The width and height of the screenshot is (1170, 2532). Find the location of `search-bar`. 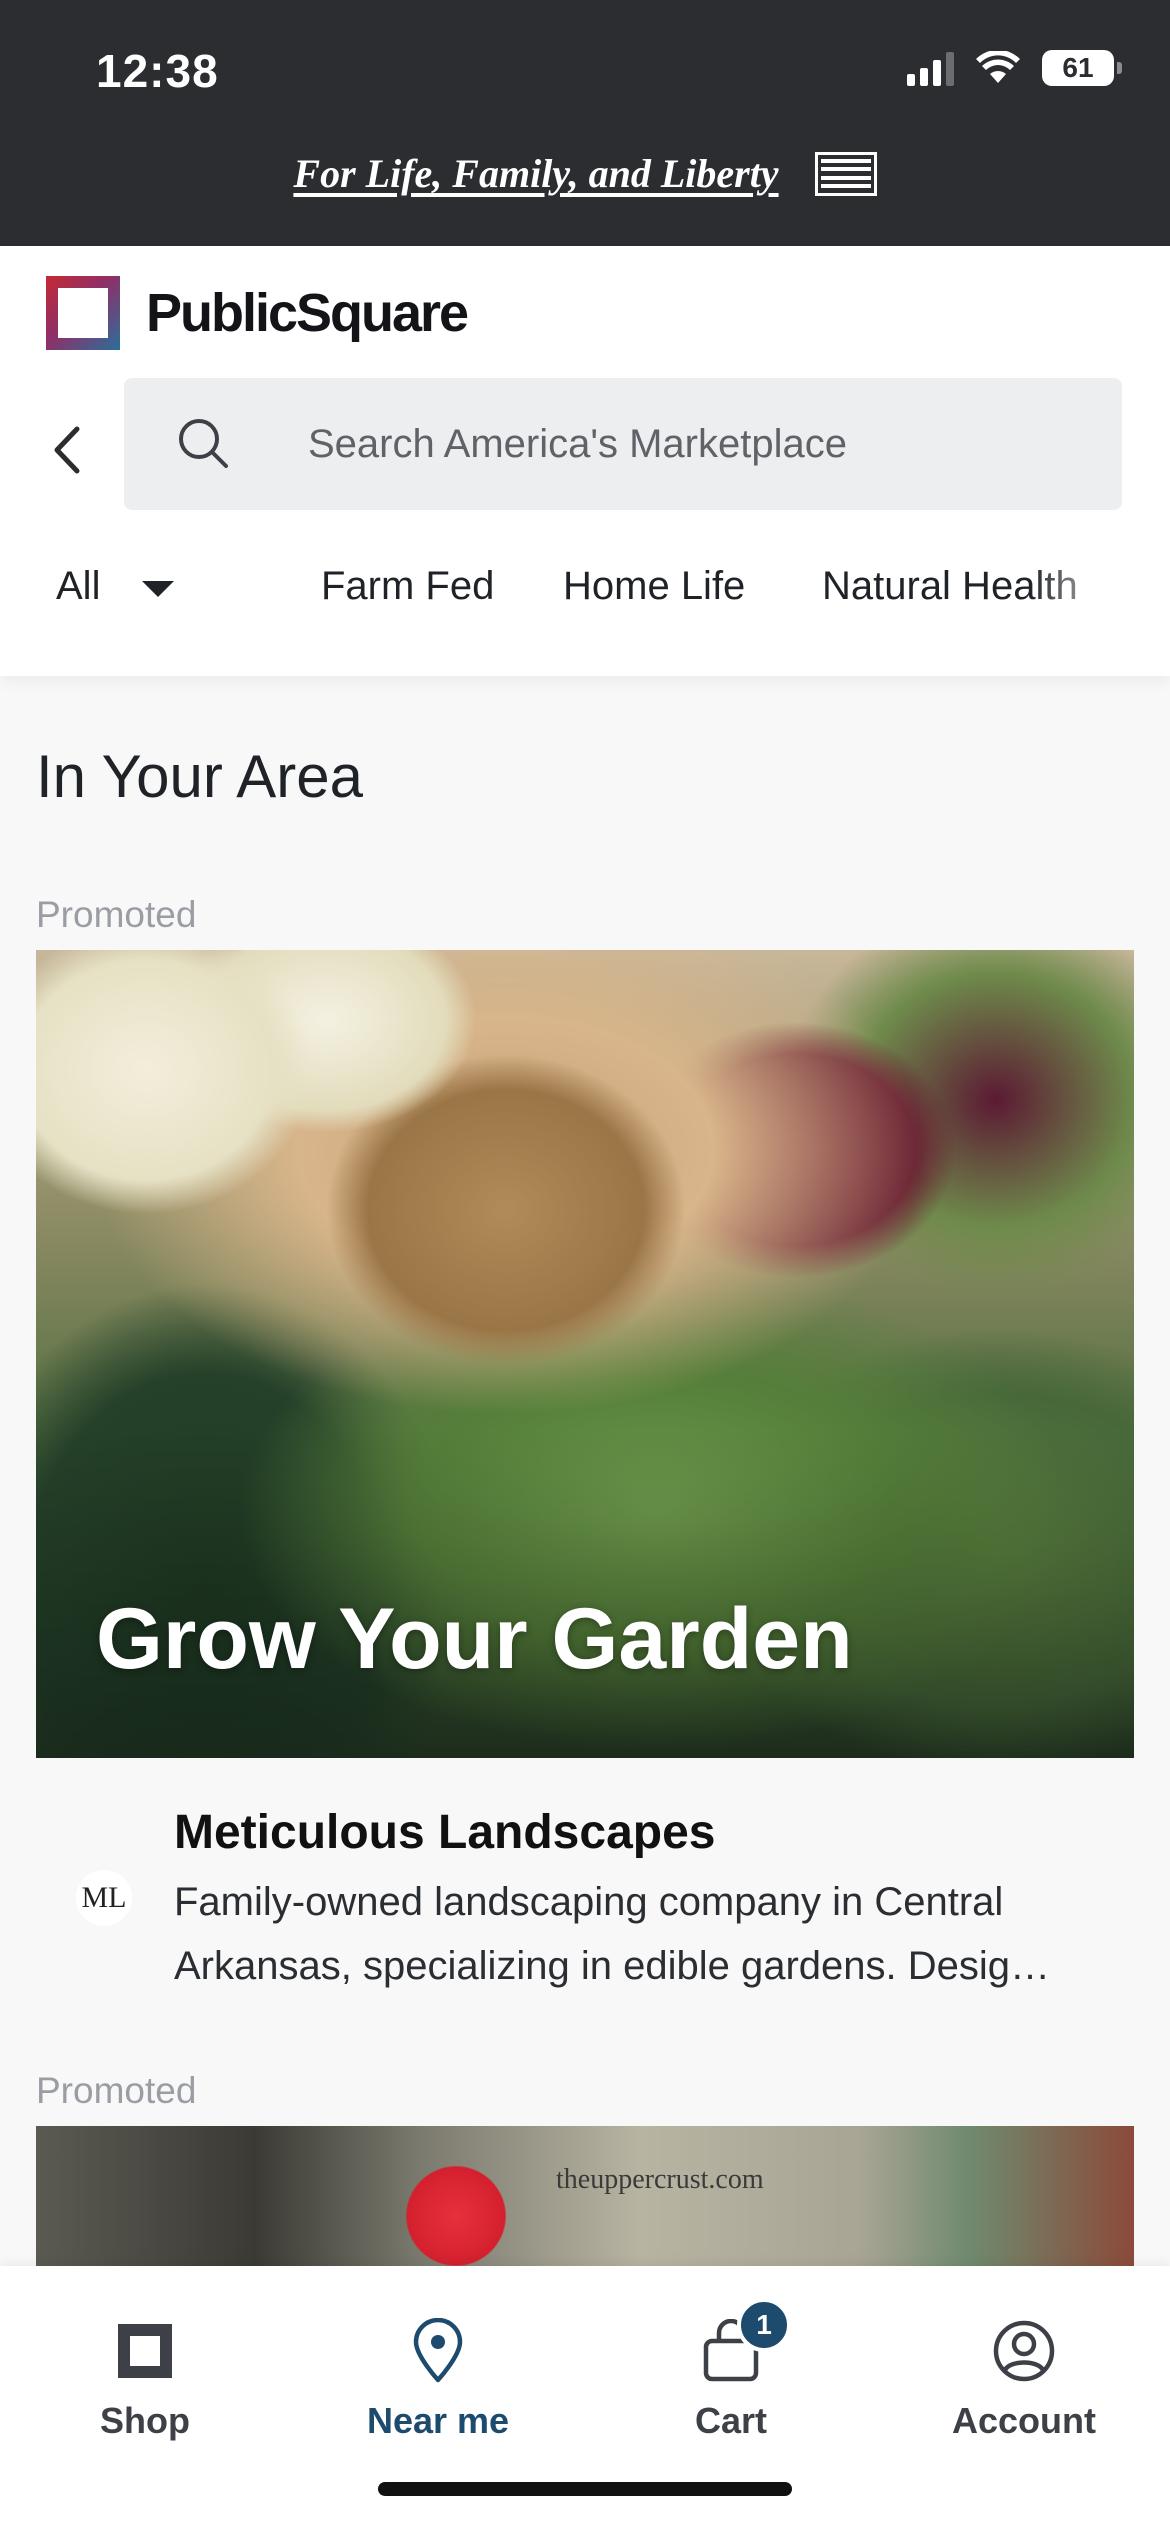

search-bar is located at coordinates (623, 444).